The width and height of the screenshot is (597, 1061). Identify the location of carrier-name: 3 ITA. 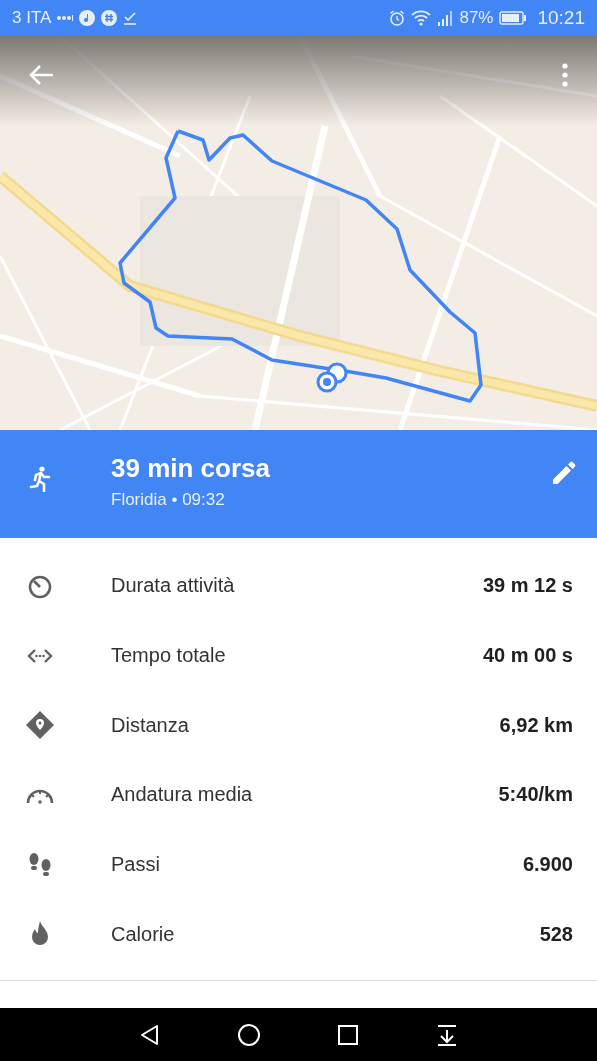
(32, 18).